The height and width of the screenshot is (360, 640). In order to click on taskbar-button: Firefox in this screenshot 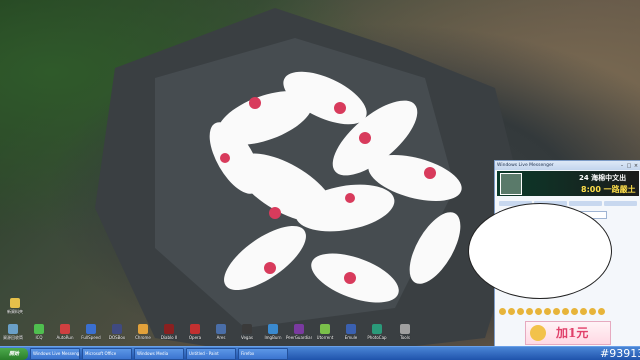, I will do `click(263, 354)`.